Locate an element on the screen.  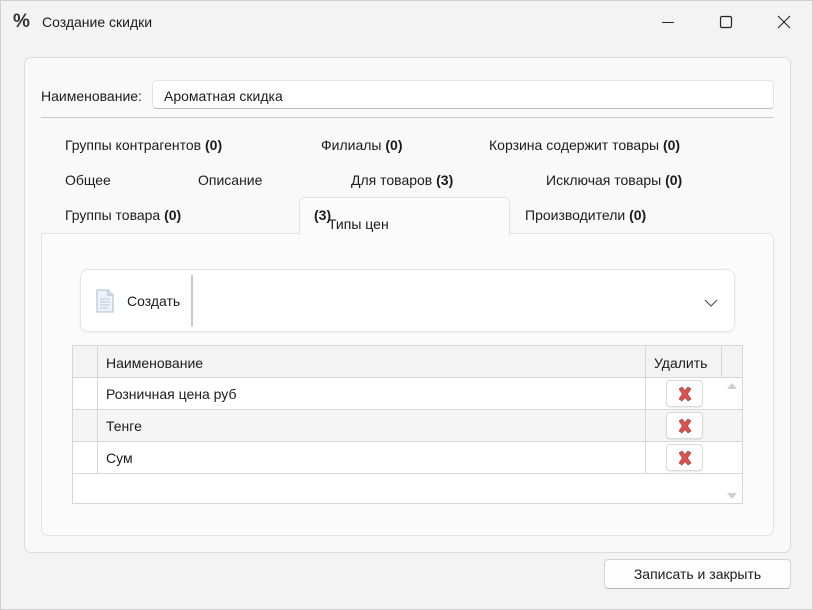
tab-general: Общее is located at coordinates (88, 180).